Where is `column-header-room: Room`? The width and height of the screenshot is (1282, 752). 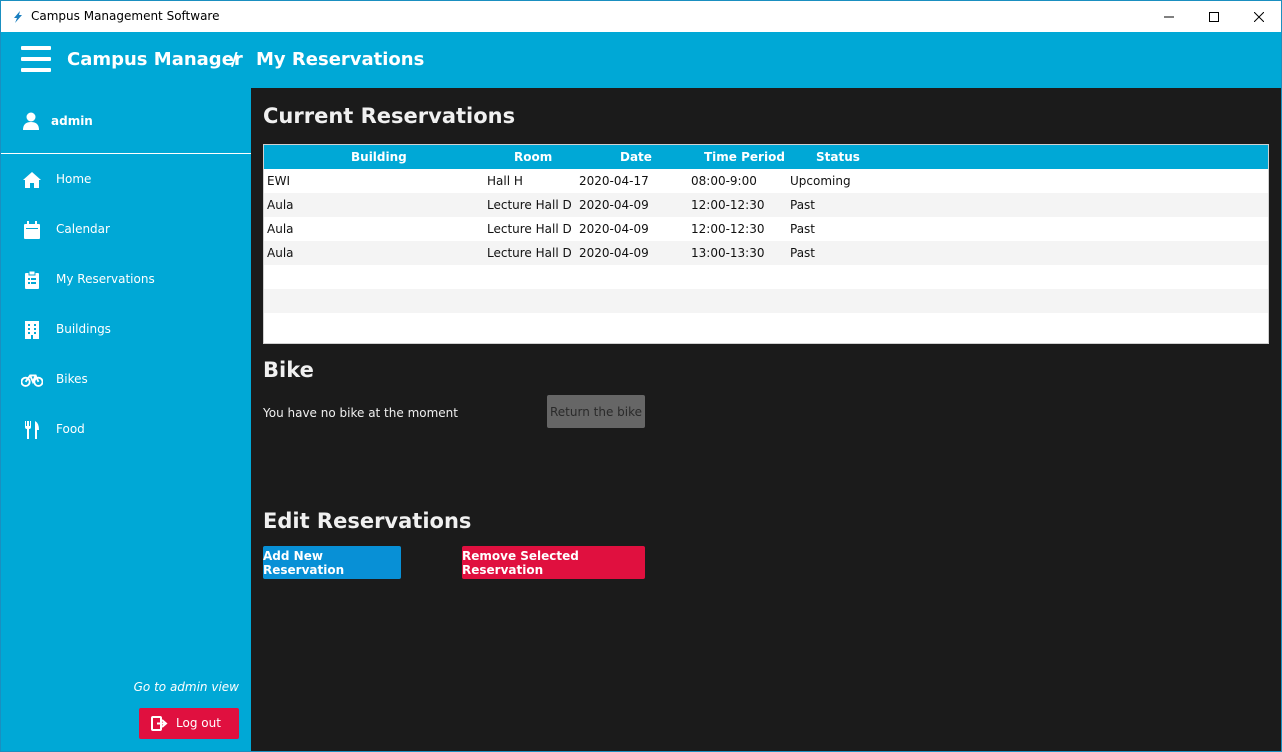
column-header-room: Room is located at coordinates (533, 157).